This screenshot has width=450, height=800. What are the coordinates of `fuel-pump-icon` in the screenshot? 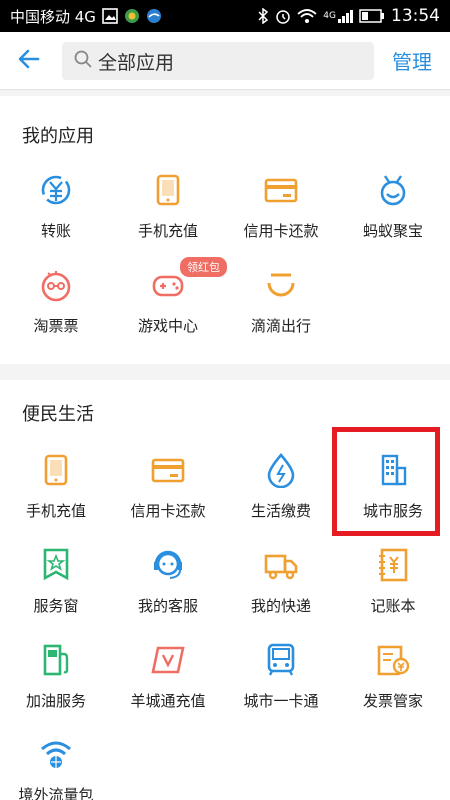 It's located at (56, 660).